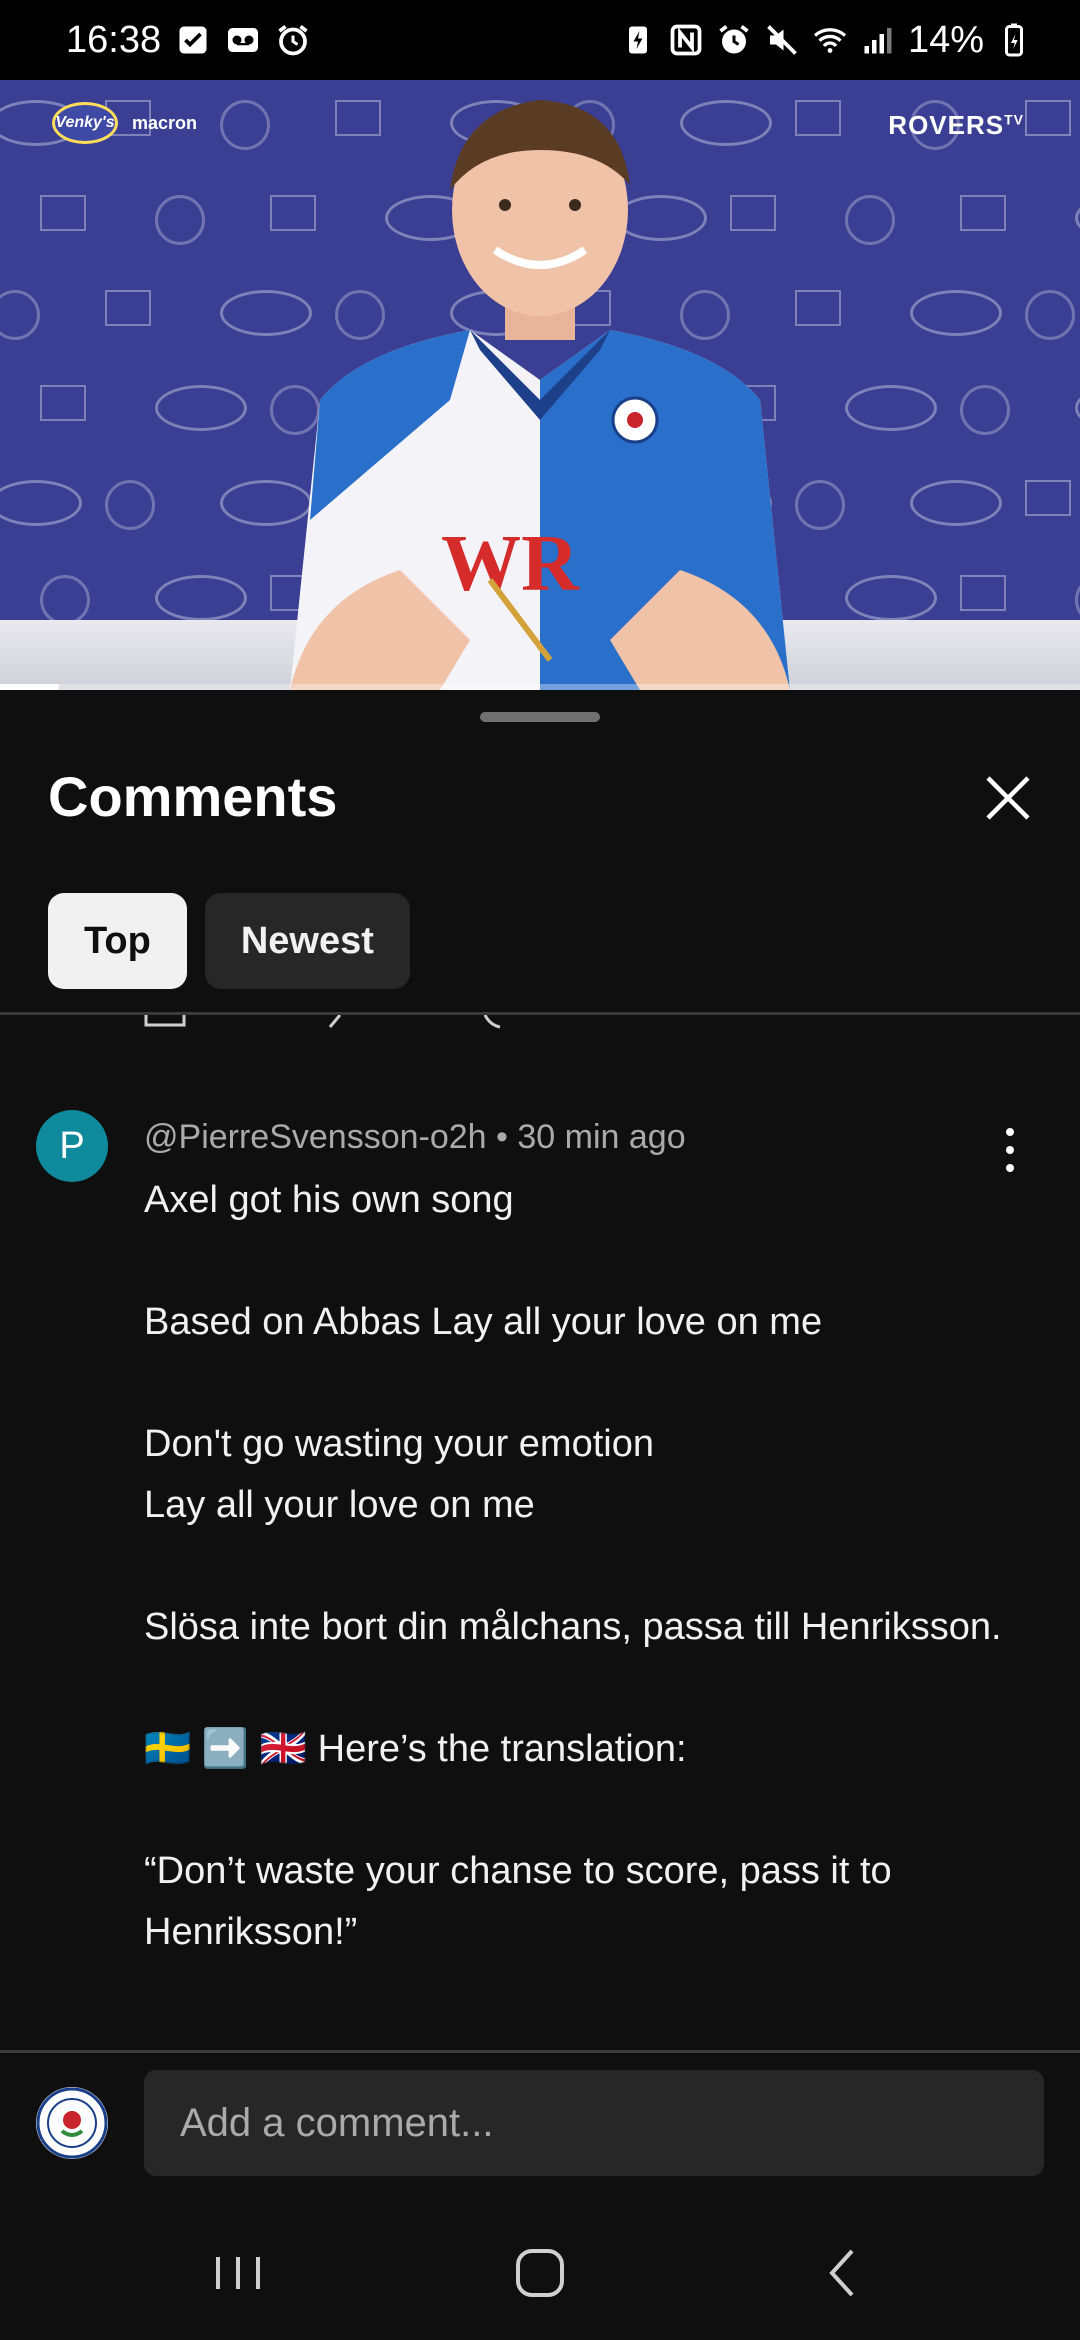 Image resolution: width=1080 pixels, height=2340 pixels. What do you see at coordinates (878, 40) in the screenshot?
I see `signal-icon` at bounding box center [878, 40].